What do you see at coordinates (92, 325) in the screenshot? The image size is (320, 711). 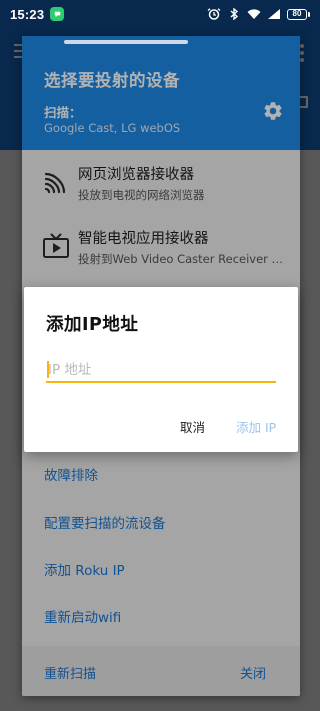 I see `dialog-title: 添加IP地址` at bounding box center [92, 325].